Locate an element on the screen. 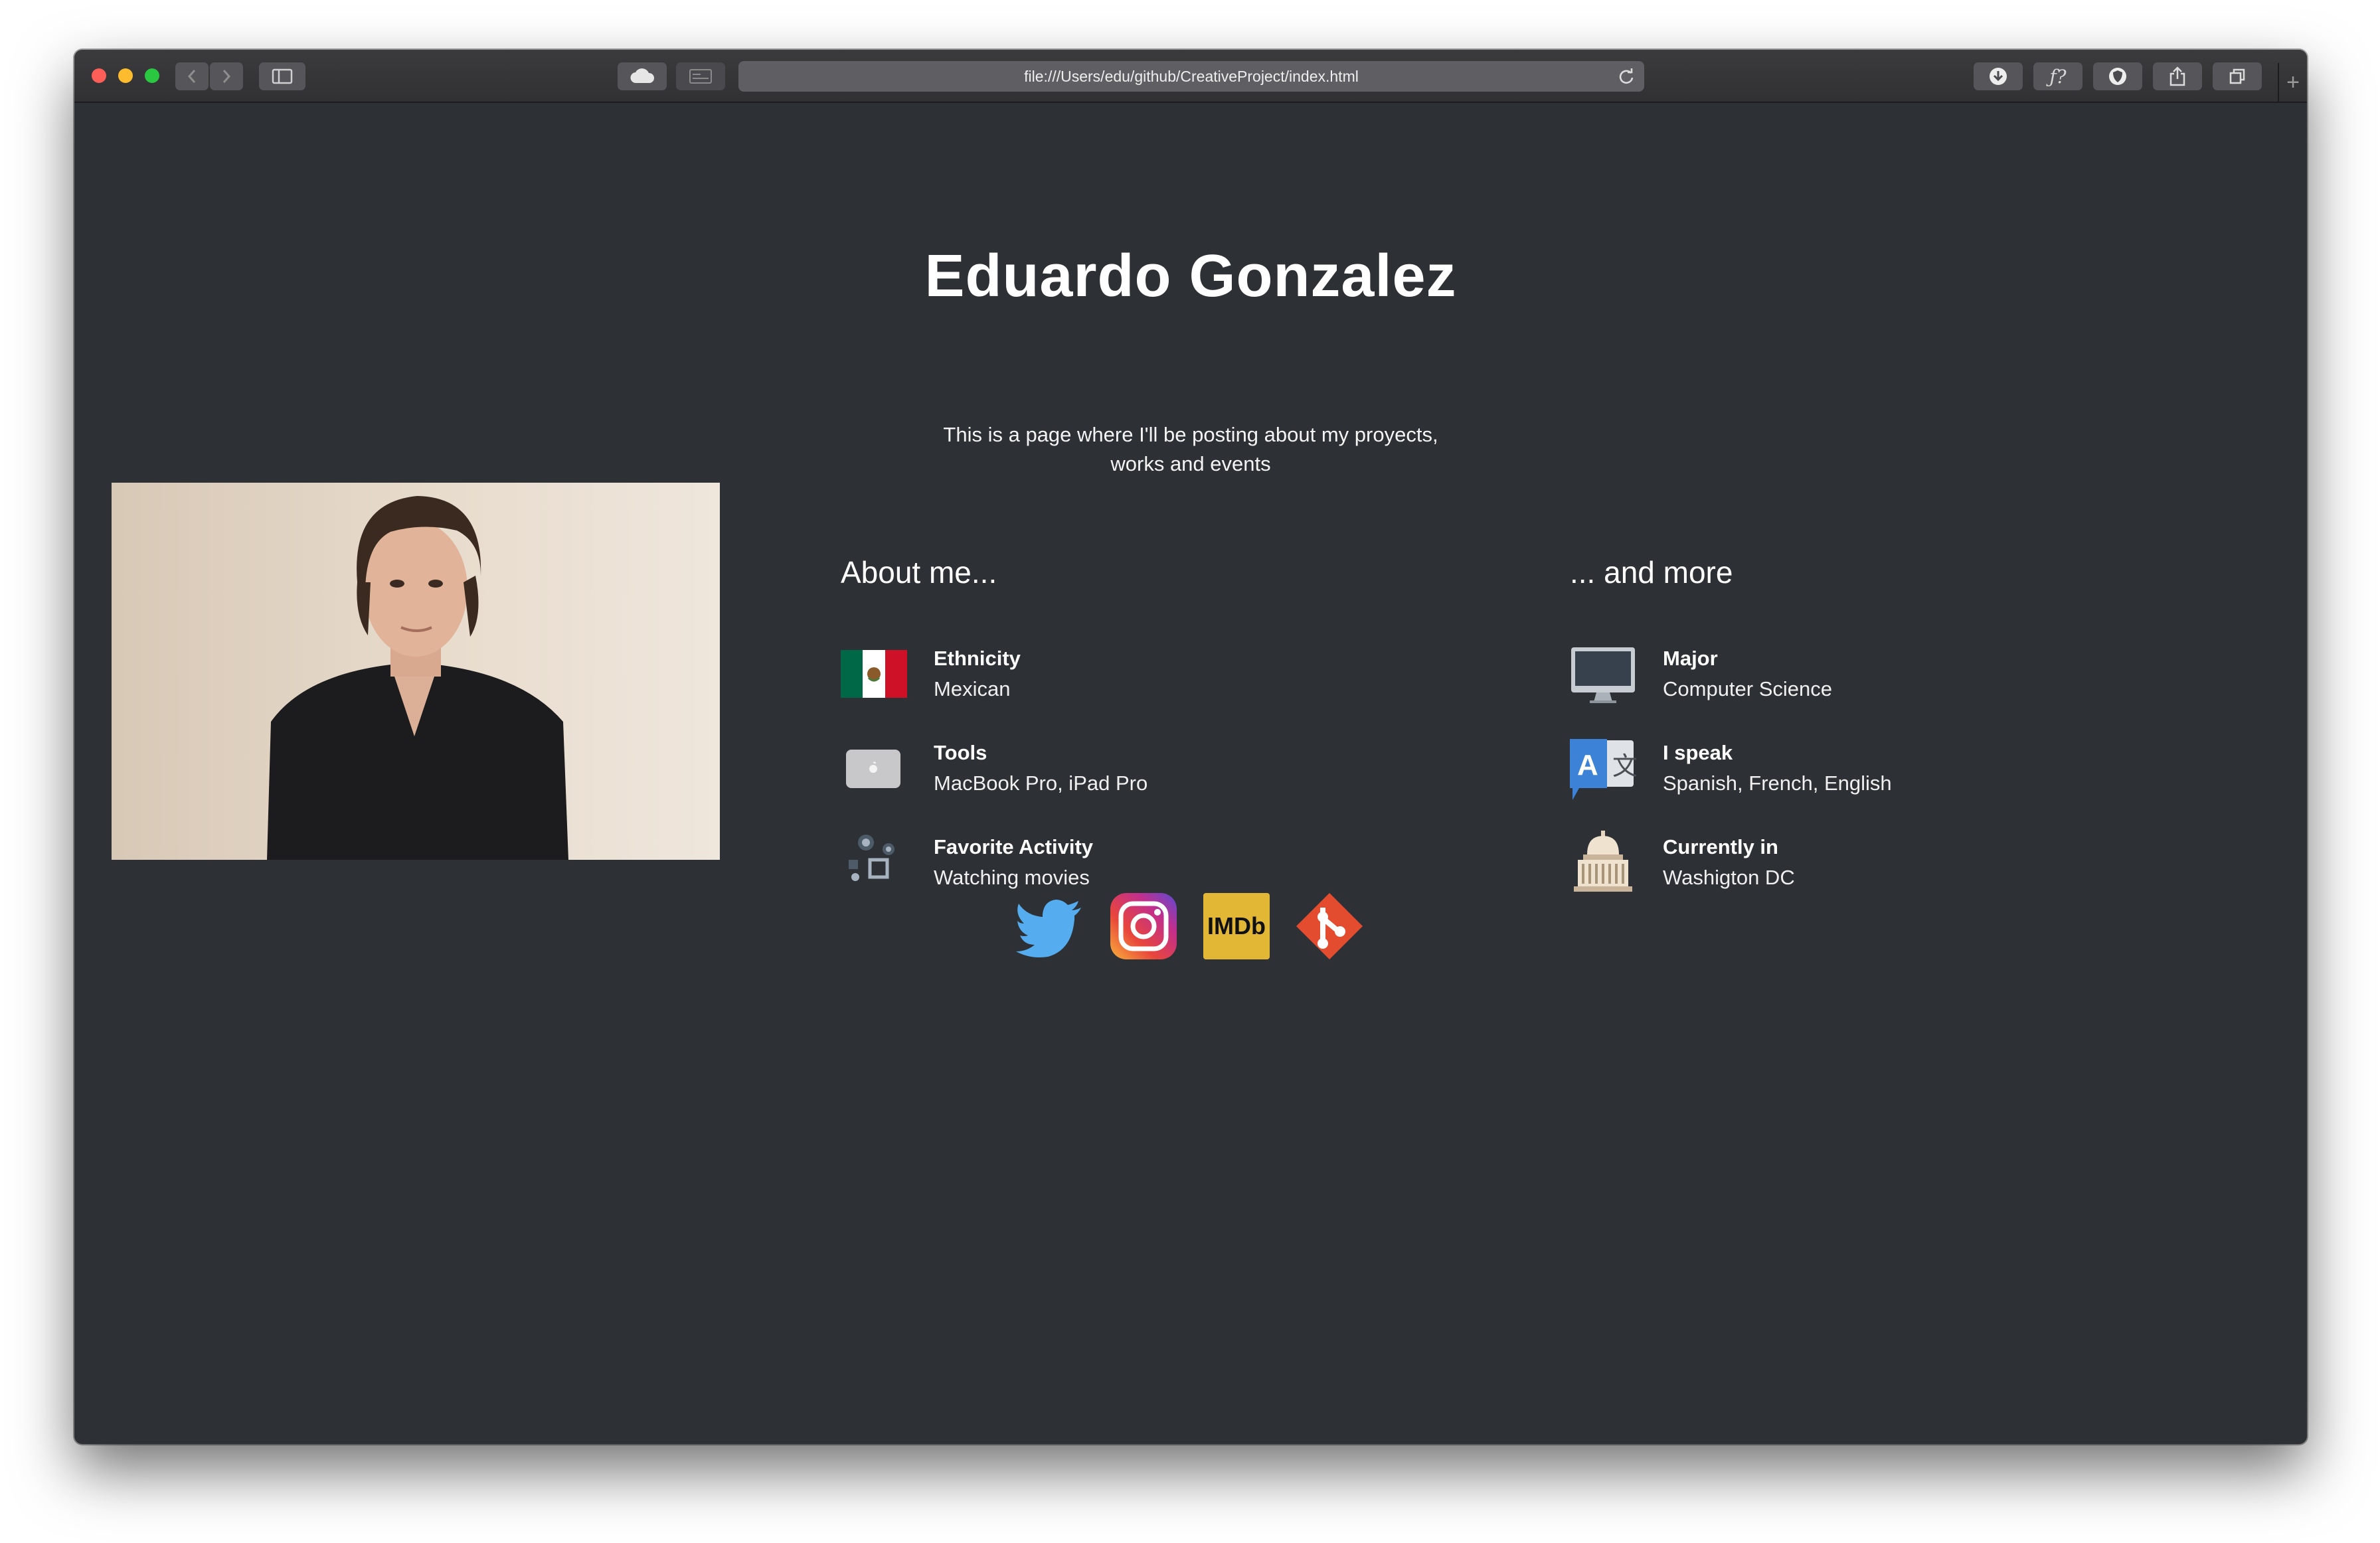  reader-button is located at coordinates (700, 76).